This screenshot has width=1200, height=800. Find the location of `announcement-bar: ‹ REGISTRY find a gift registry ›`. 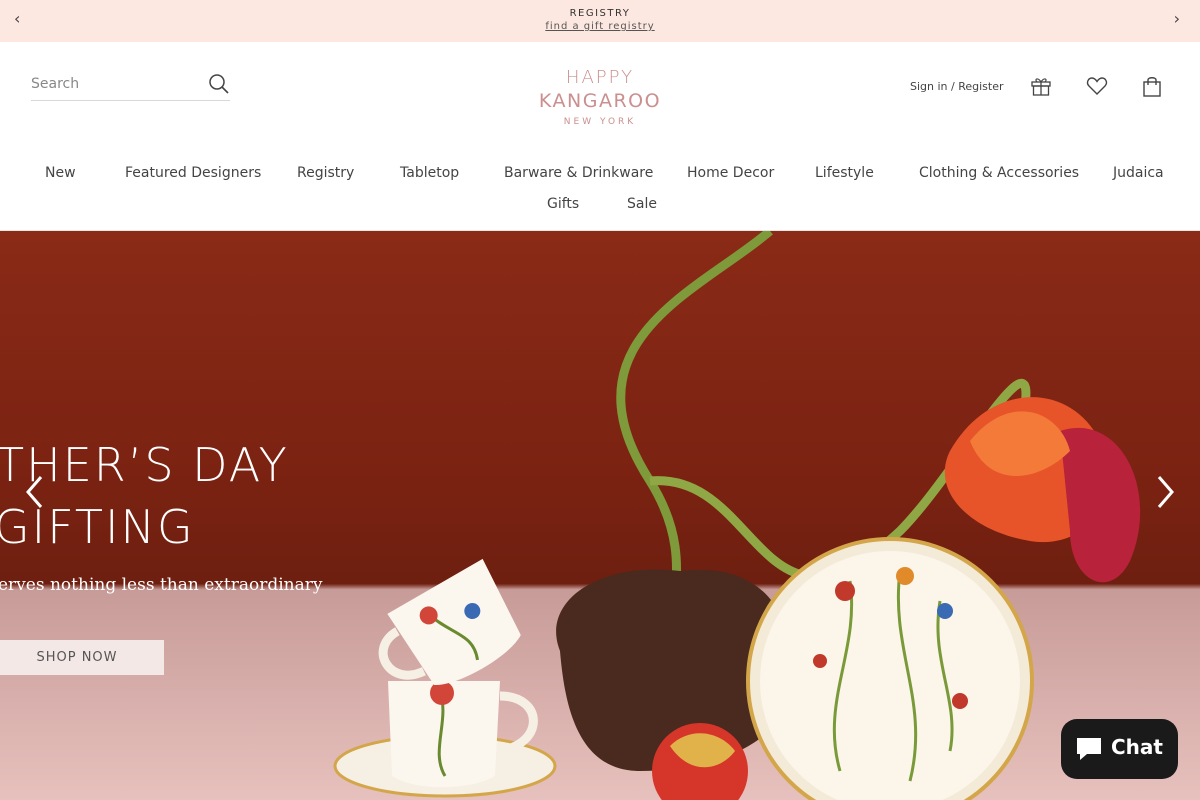

announcement-bar: ‹ REGISTRY find a gift registry › is located at coordinates (600, 21).